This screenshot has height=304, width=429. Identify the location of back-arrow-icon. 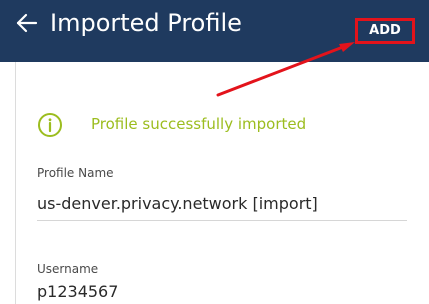
(27, 23).